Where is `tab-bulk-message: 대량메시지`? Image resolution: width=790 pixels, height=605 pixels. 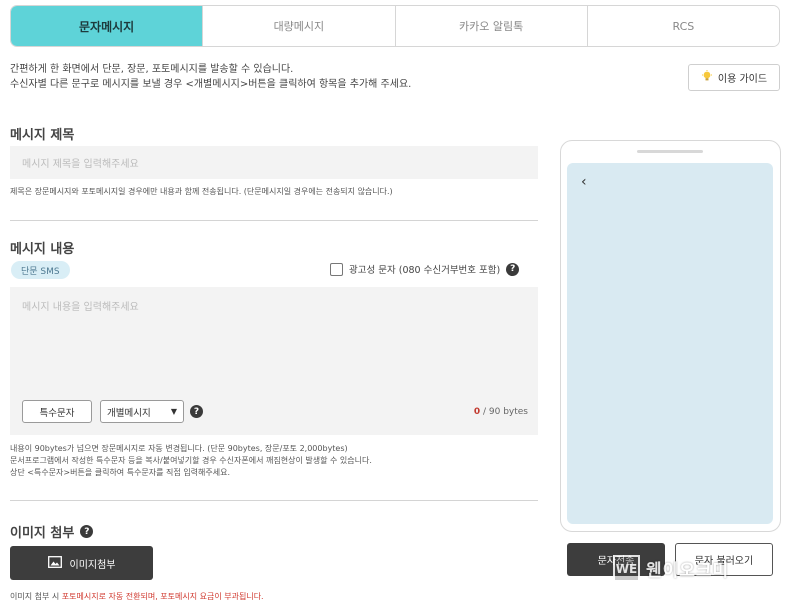 tab-bulk-message: 대량메시지 is located at coordinates (298, 26).